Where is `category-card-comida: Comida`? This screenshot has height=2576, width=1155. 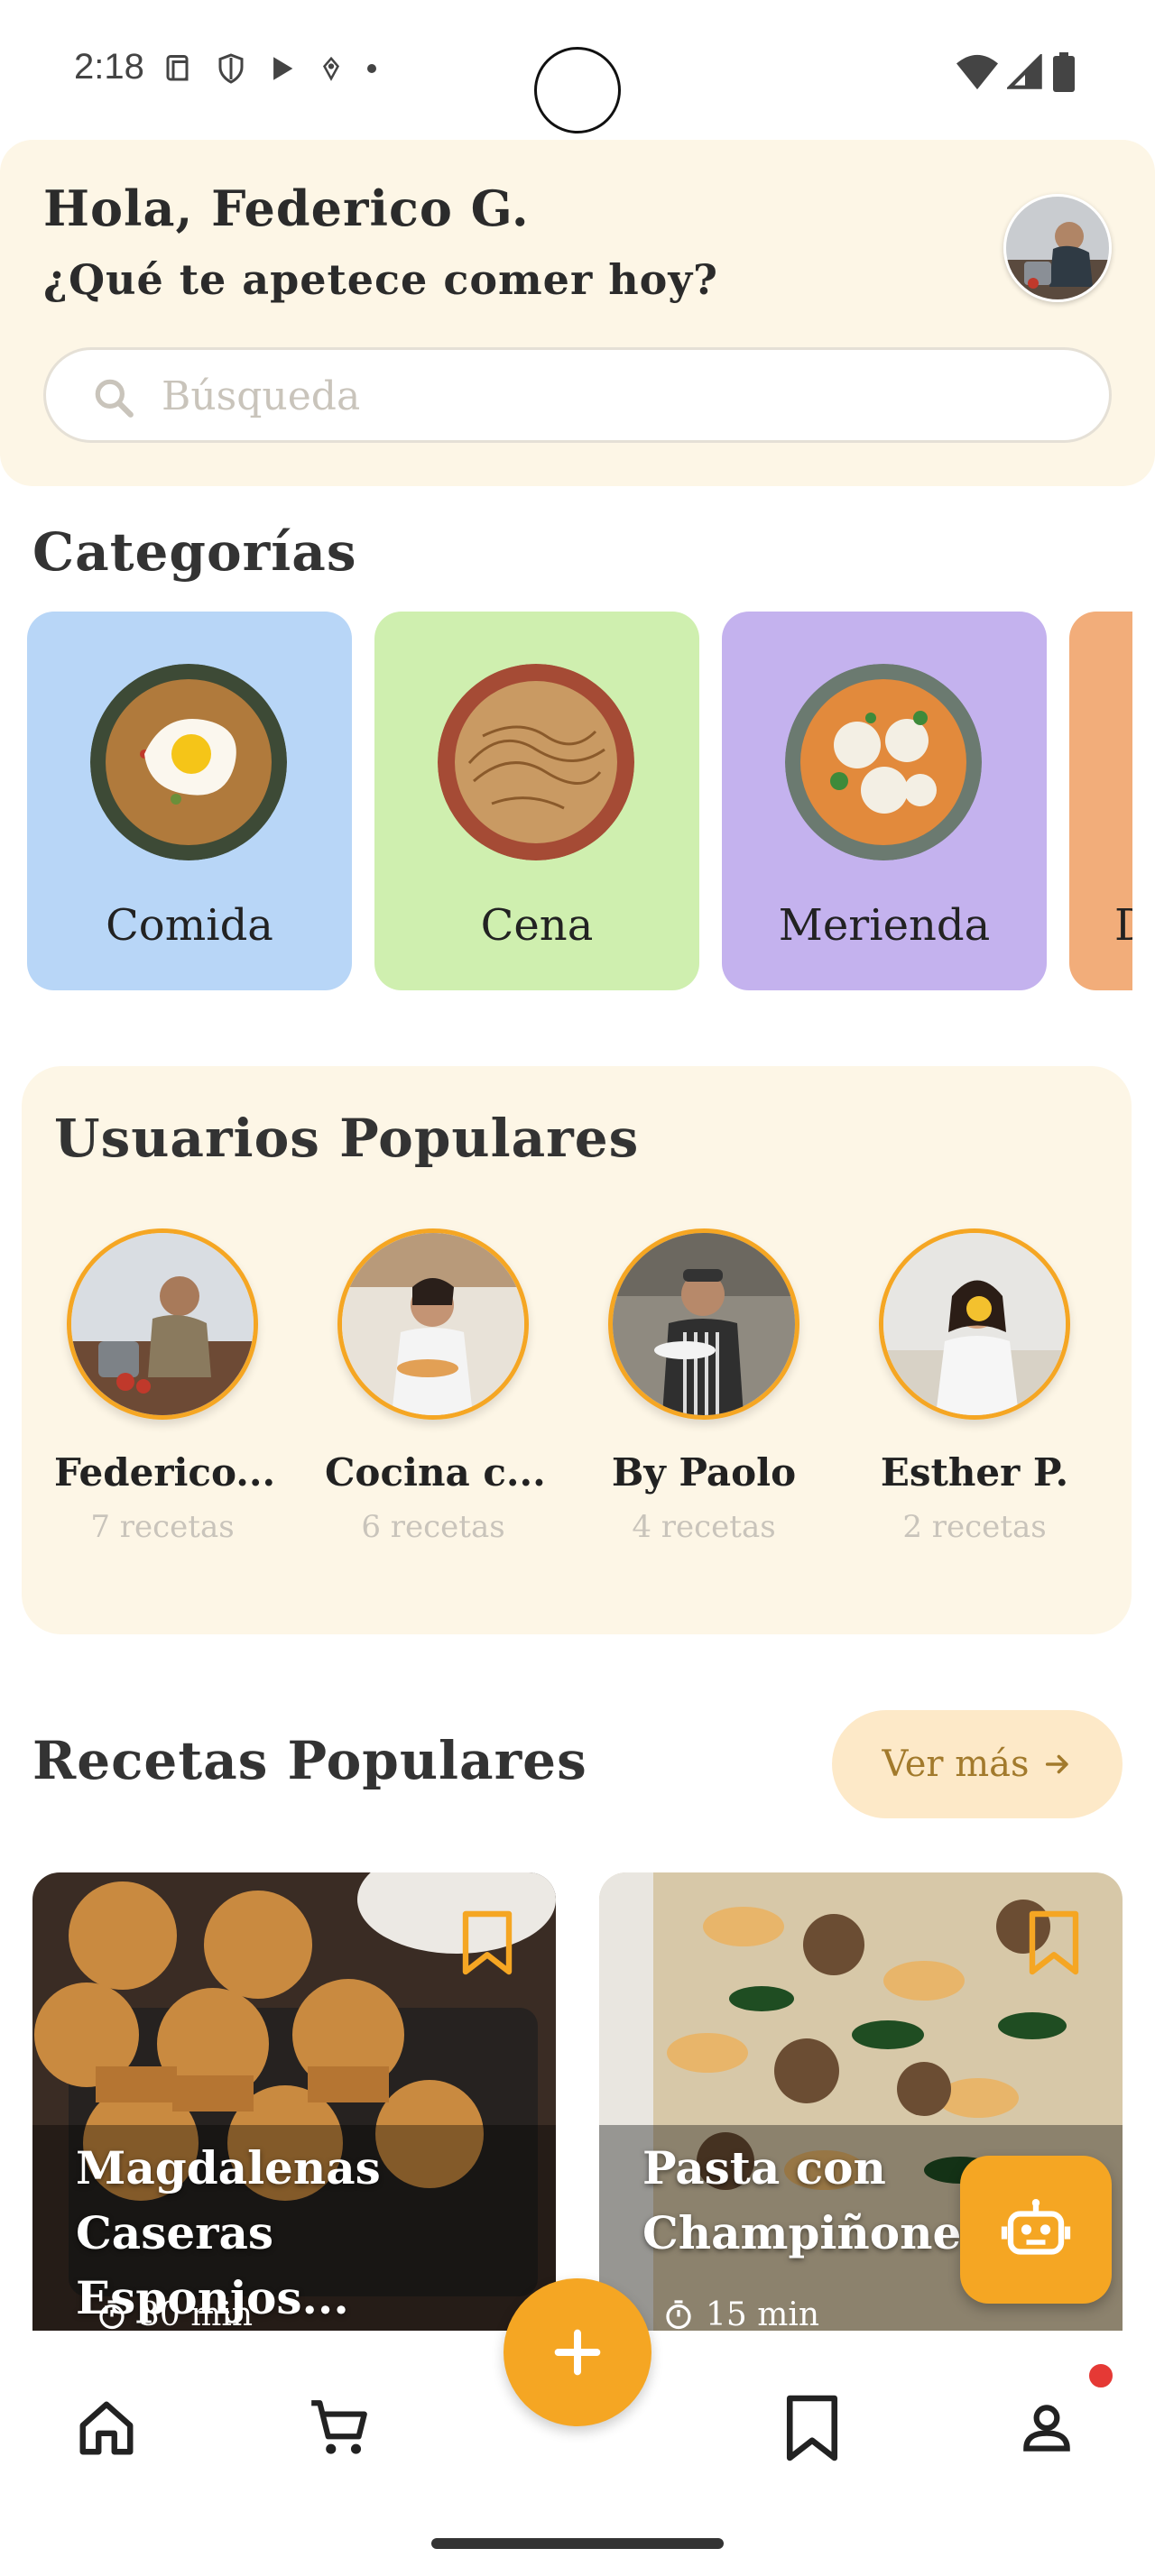
category-card-comida: Comida is located at coordinates (189, 801).